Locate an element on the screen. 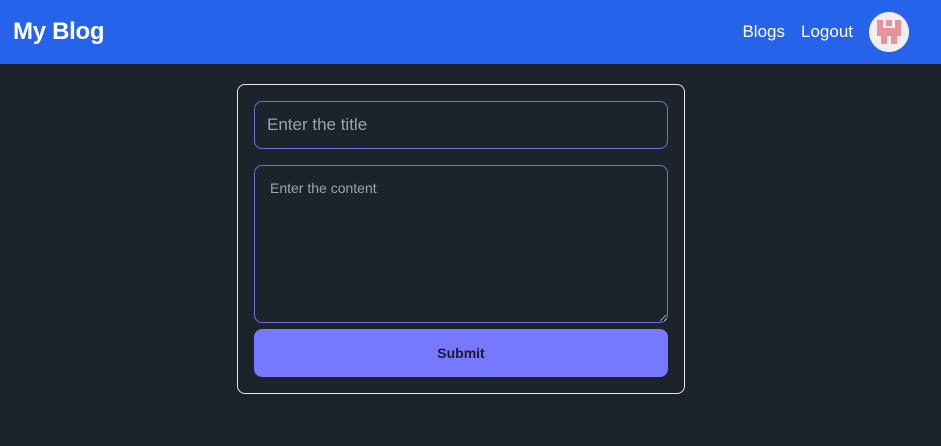  avatar is located at coordinates (889, 32).